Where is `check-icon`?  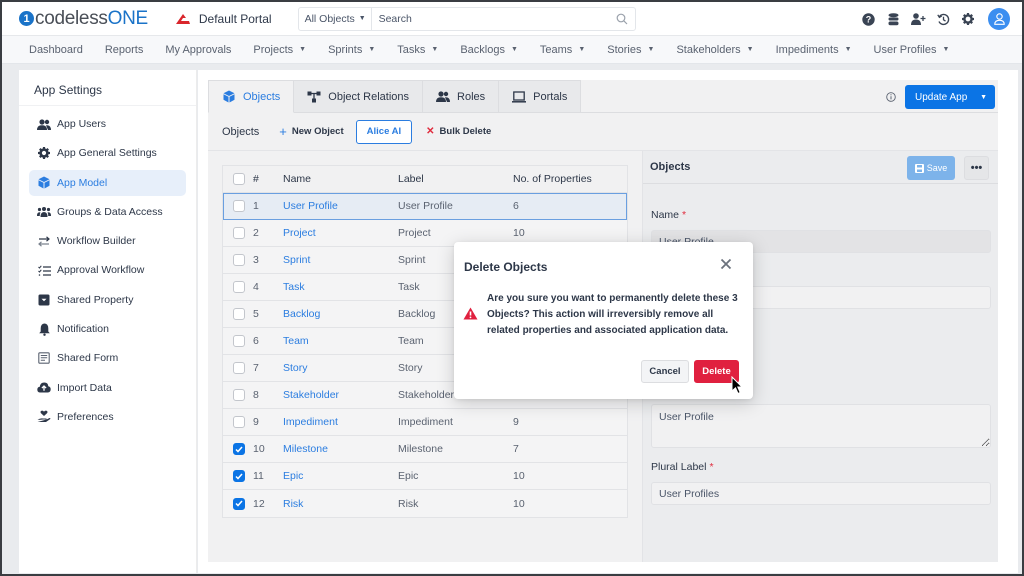
check-icon is located at coordinates (239, 503).